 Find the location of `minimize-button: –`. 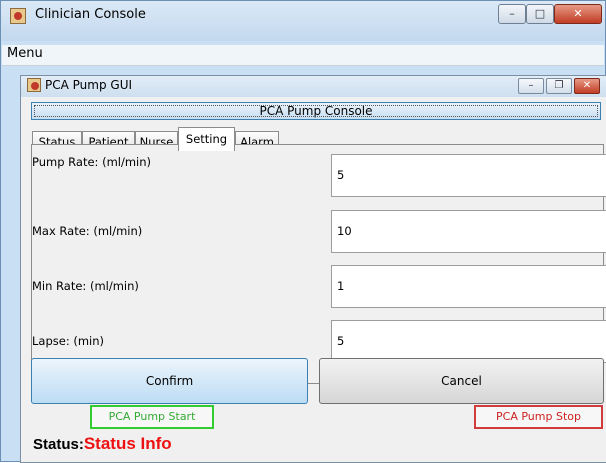

minimize-button: – is located at coordinates (512, 14).